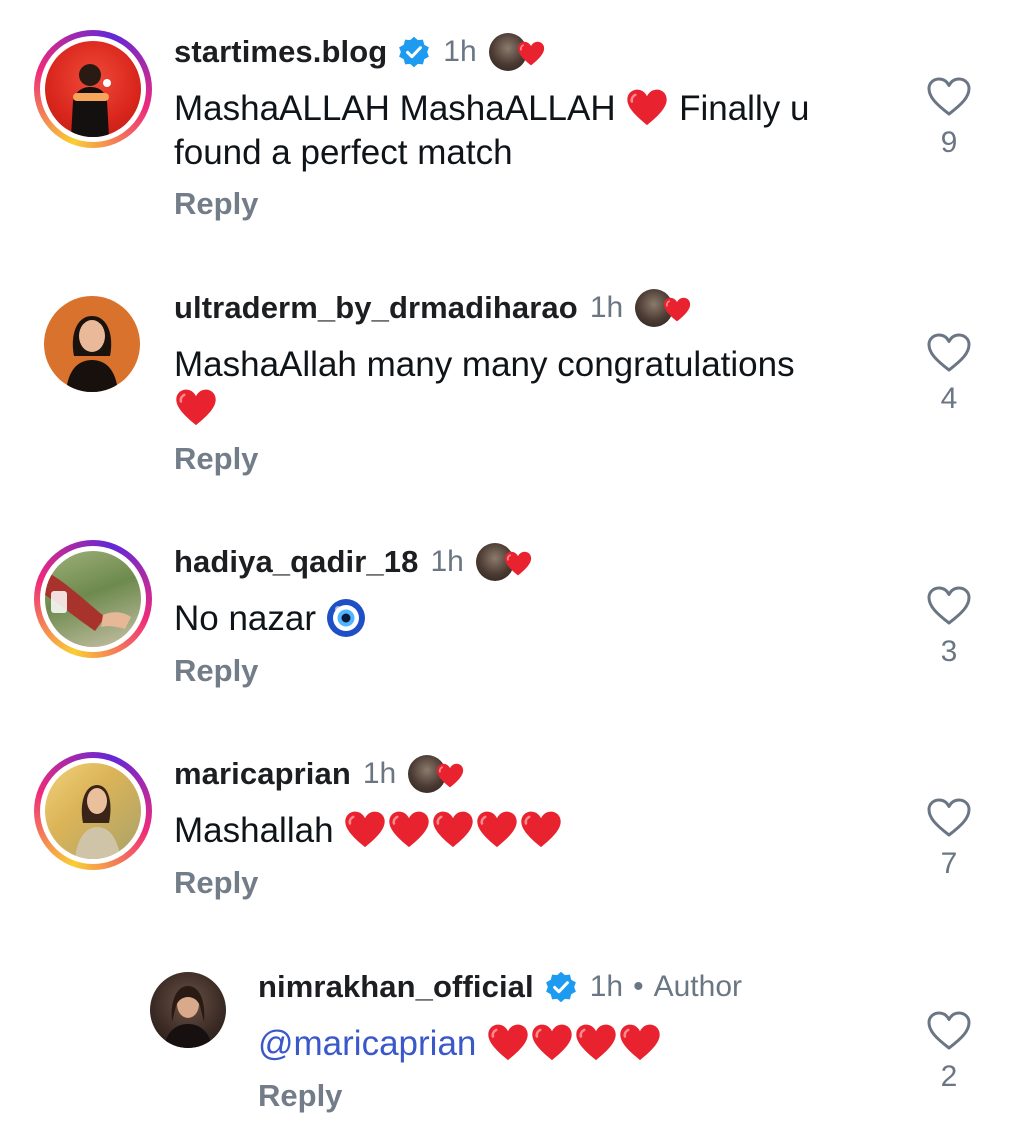 This screenshot has height=1143, width=1024. What do you see at coordinates (262, 774) in the screenshot?
I see `username: maricaprian` at bounding box center [262, 774].